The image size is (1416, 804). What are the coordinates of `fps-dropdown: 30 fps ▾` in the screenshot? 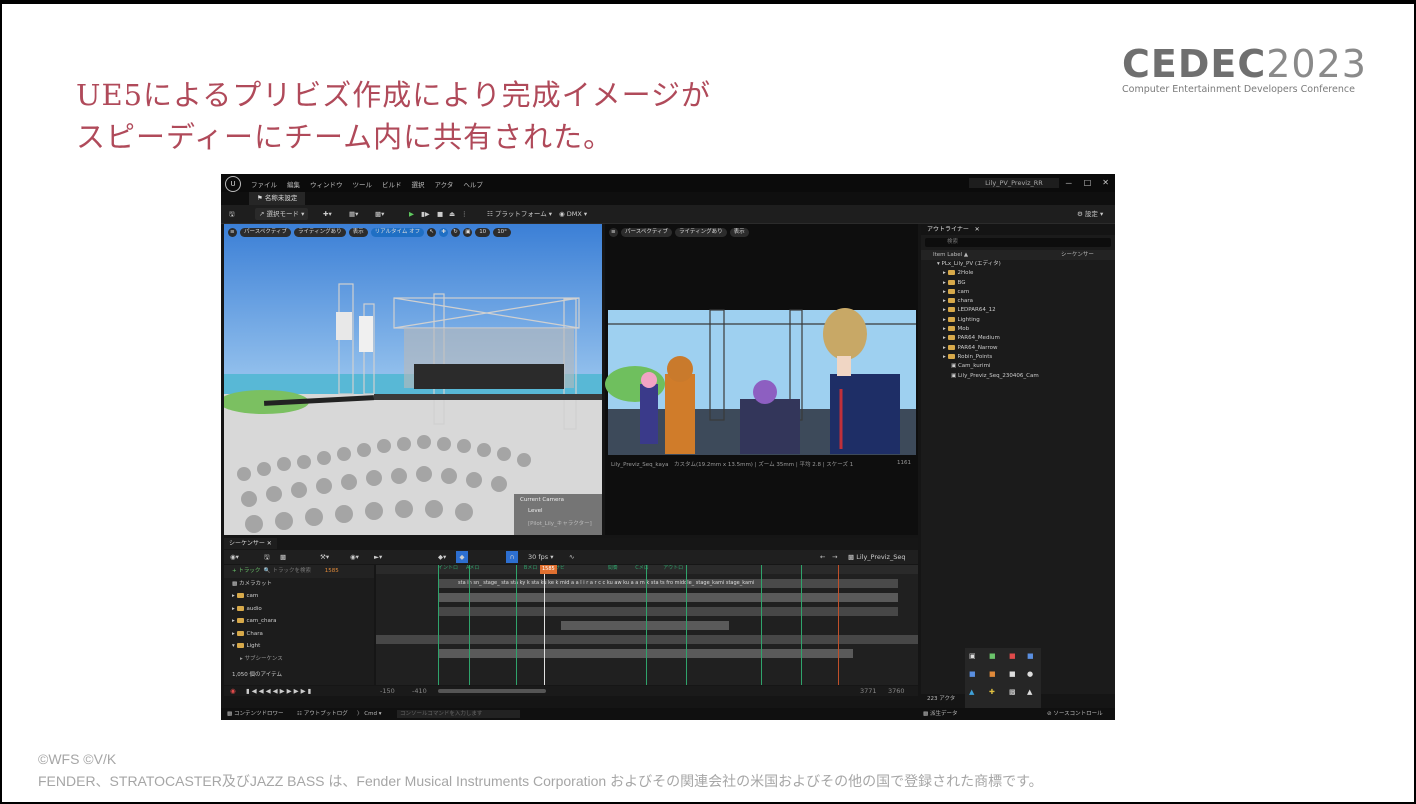 It's located at (540, 557).